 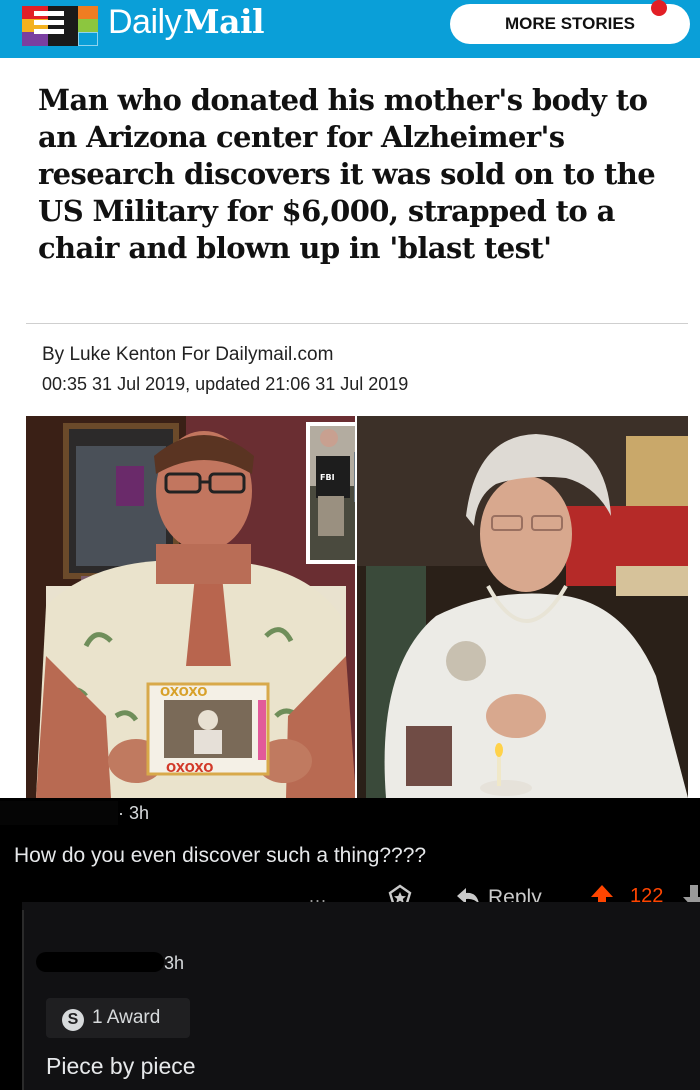 What do you see at coordinates (121, 1066) in the screenshot?
I see `reply-body: Piece by piece` at bounding box center [121, 1066].